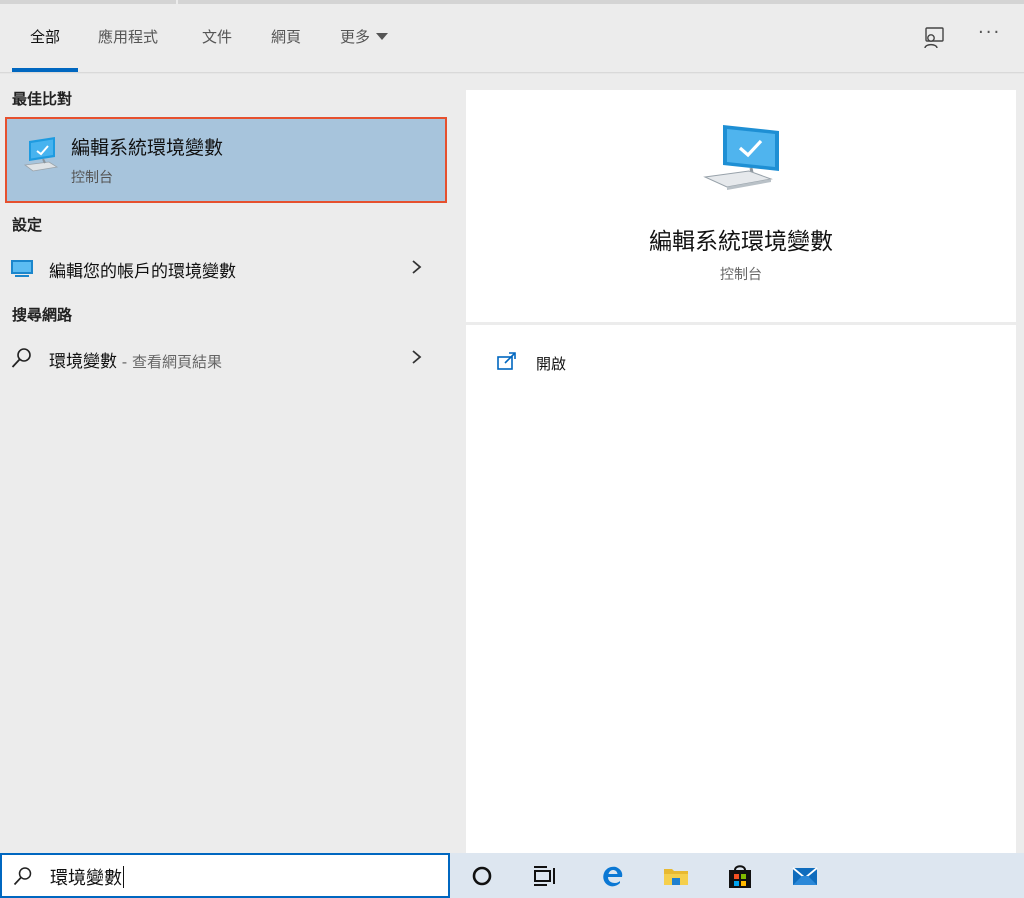 The image size is (1024, 898). I want to click on best-match-subtitle: 控制台, so click(92, 178).